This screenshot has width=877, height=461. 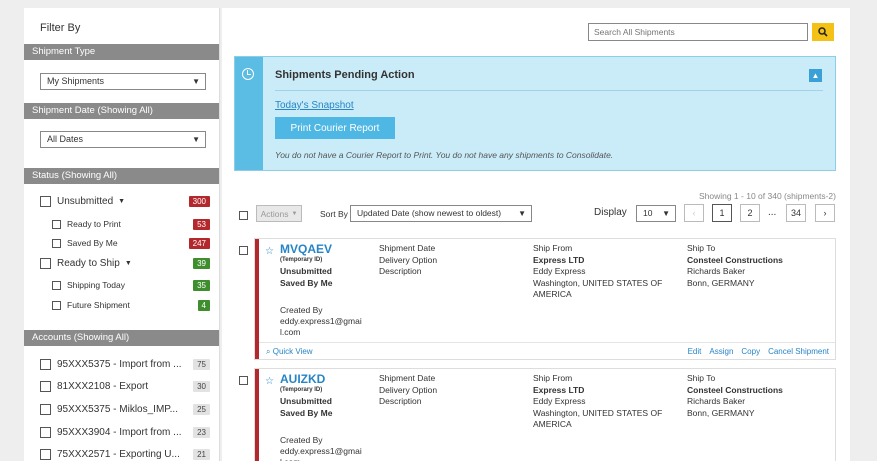 I want to click on print-courier-report-button: Print Courier Report, so click(x=335, y=128).